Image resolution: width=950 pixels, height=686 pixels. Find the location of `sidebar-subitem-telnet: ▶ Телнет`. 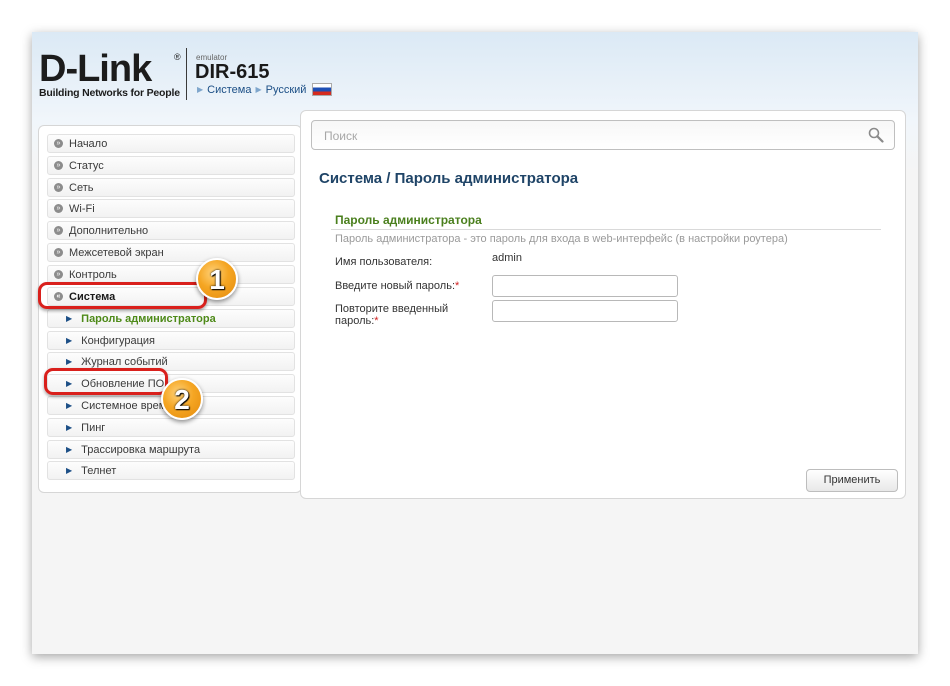

sidebar-subitem-telnet: ▶ Телнет is located at coordinates (171, 470).